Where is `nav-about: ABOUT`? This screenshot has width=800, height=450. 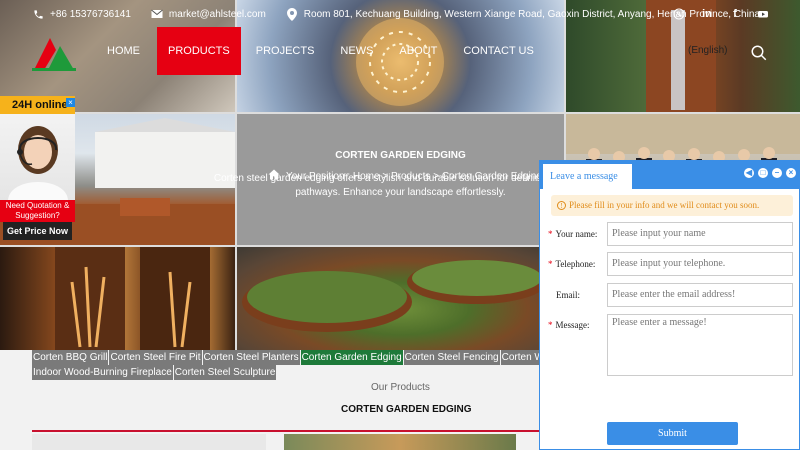 nav-about: ABOUT is located at coordinates (418, 51).